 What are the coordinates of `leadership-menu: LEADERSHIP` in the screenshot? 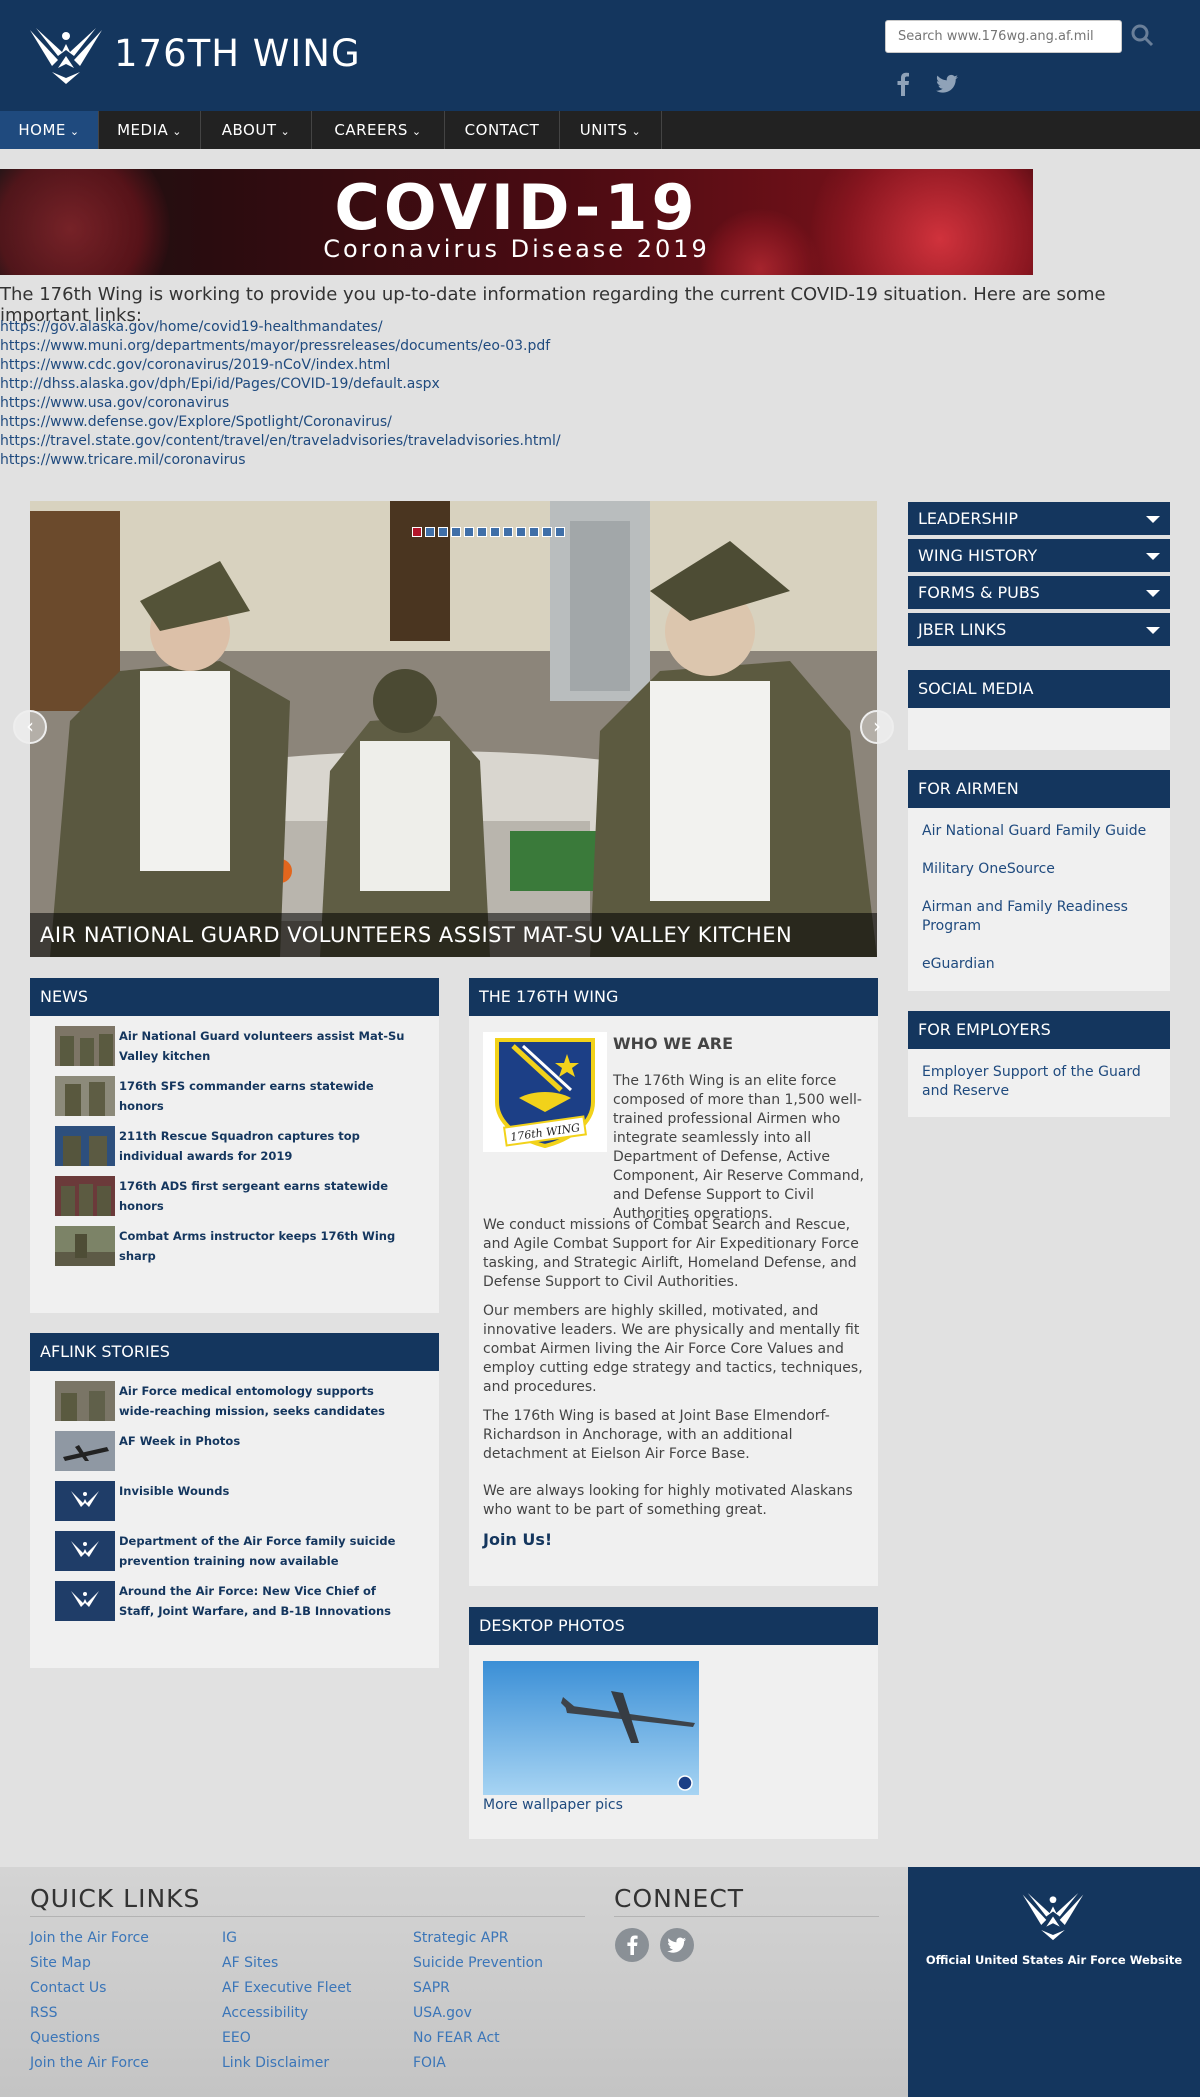 It's located at (1039, 518).